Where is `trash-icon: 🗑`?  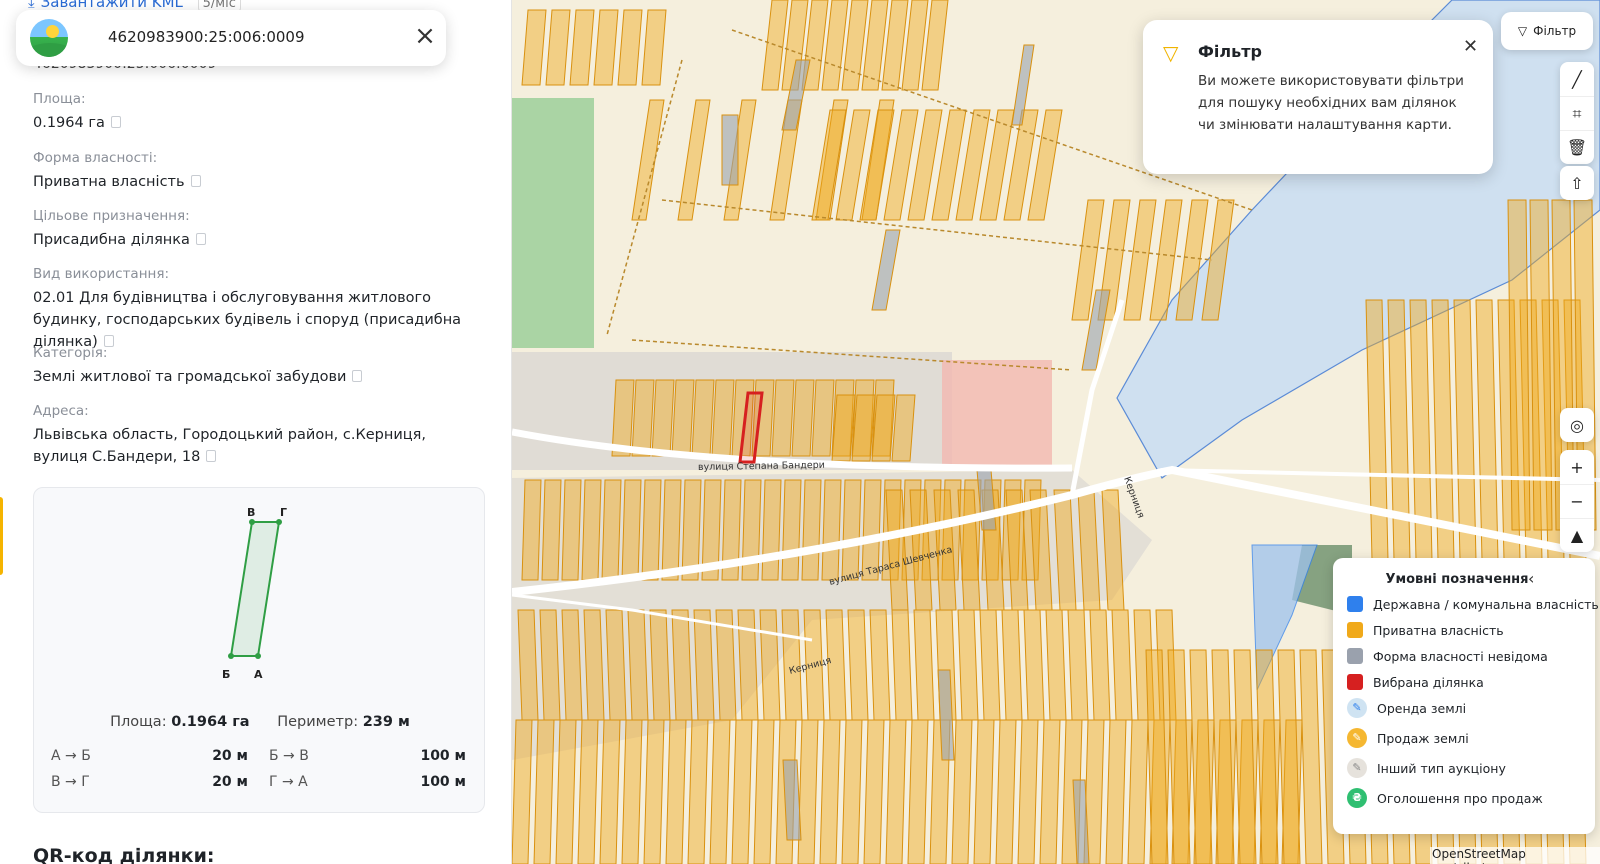 trash-icon: 🗑 is located at coordinates (1577, 147).